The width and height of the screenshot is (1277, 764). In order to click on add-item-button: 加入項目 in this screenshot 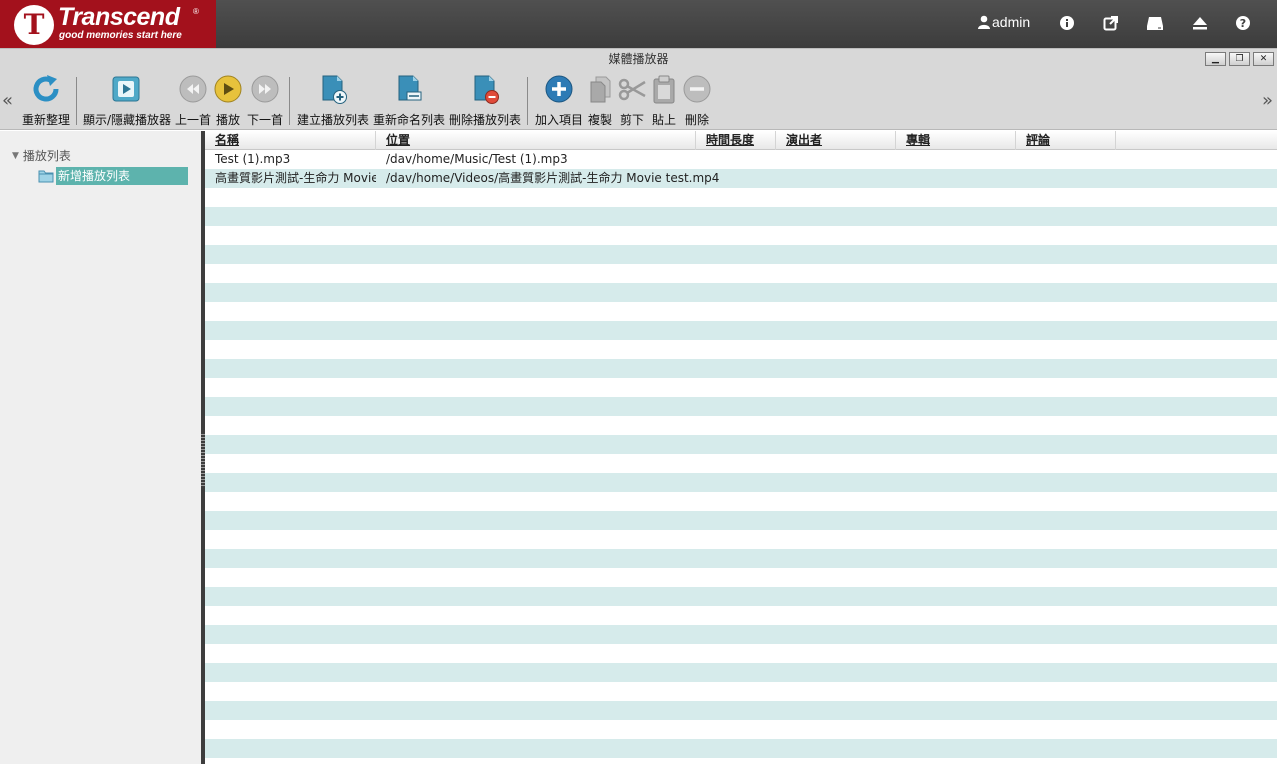, I will do `click(559, 100)`.